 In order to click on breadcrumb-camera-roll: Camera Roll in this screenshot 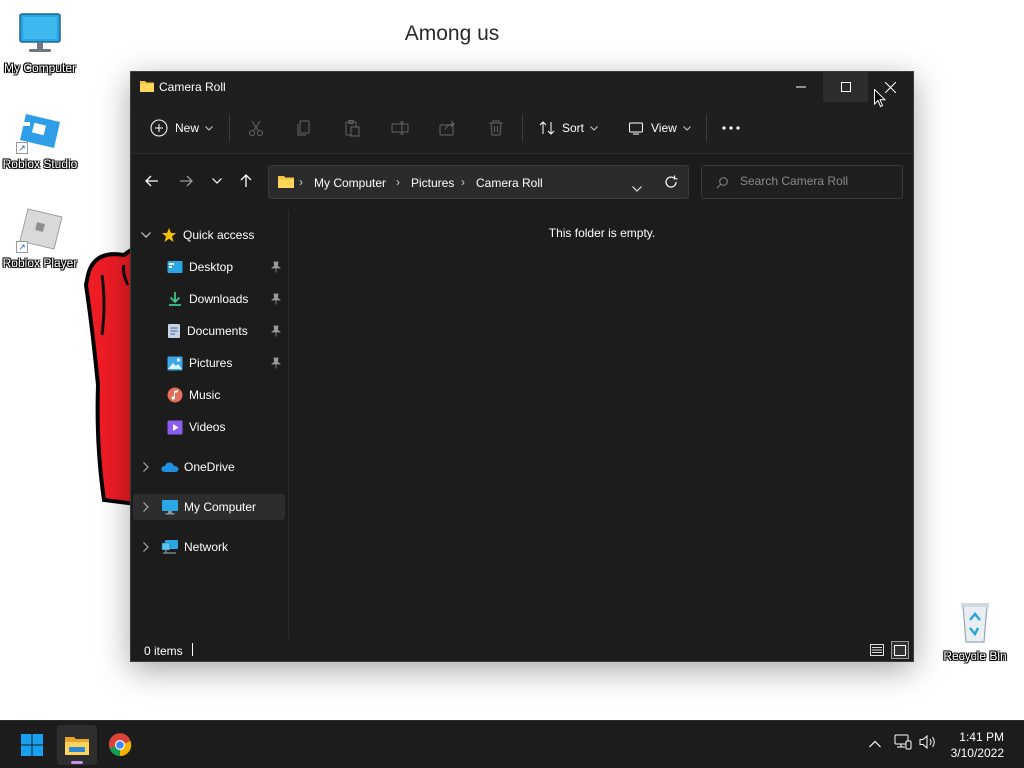, I will do `click(509, 183)`.